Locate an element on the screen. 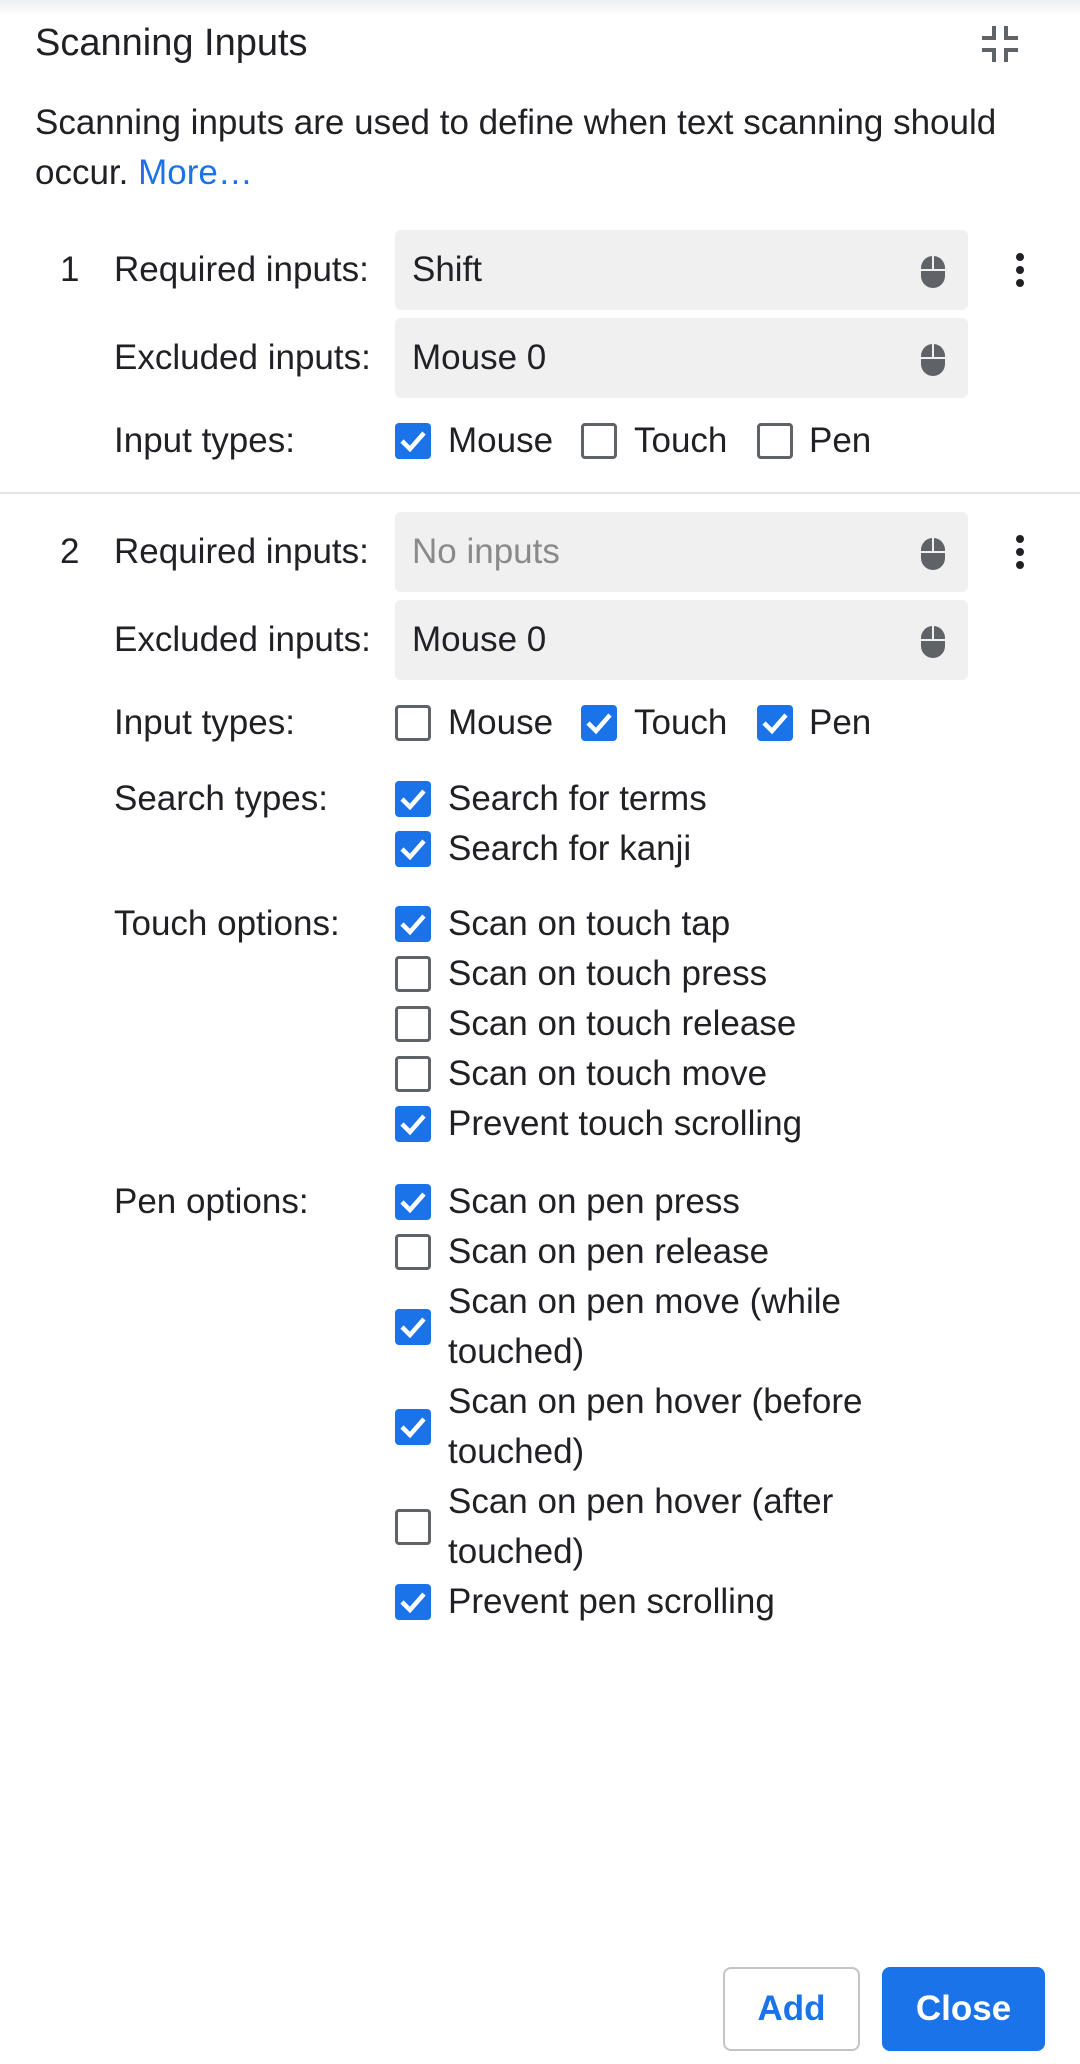 The width and height of the screenshot is (1080, 2064). touch-tap-label: Scan on touch tap is located at coordinates (589, 923).